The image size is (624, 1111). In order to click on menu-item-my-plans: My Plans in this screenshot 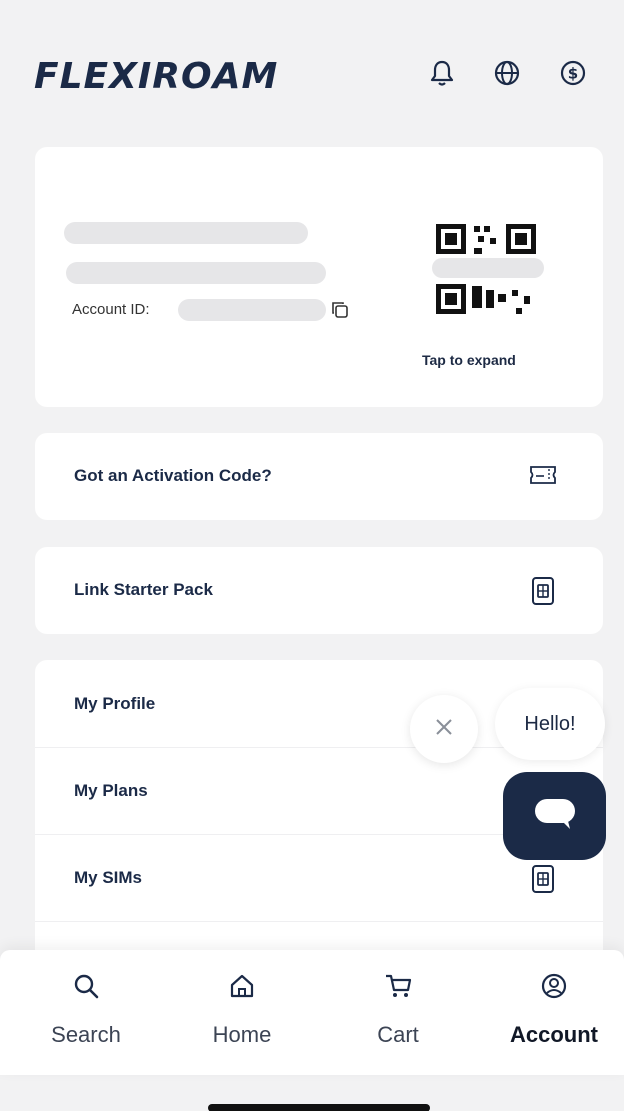, I will do `click(111, 791)`.